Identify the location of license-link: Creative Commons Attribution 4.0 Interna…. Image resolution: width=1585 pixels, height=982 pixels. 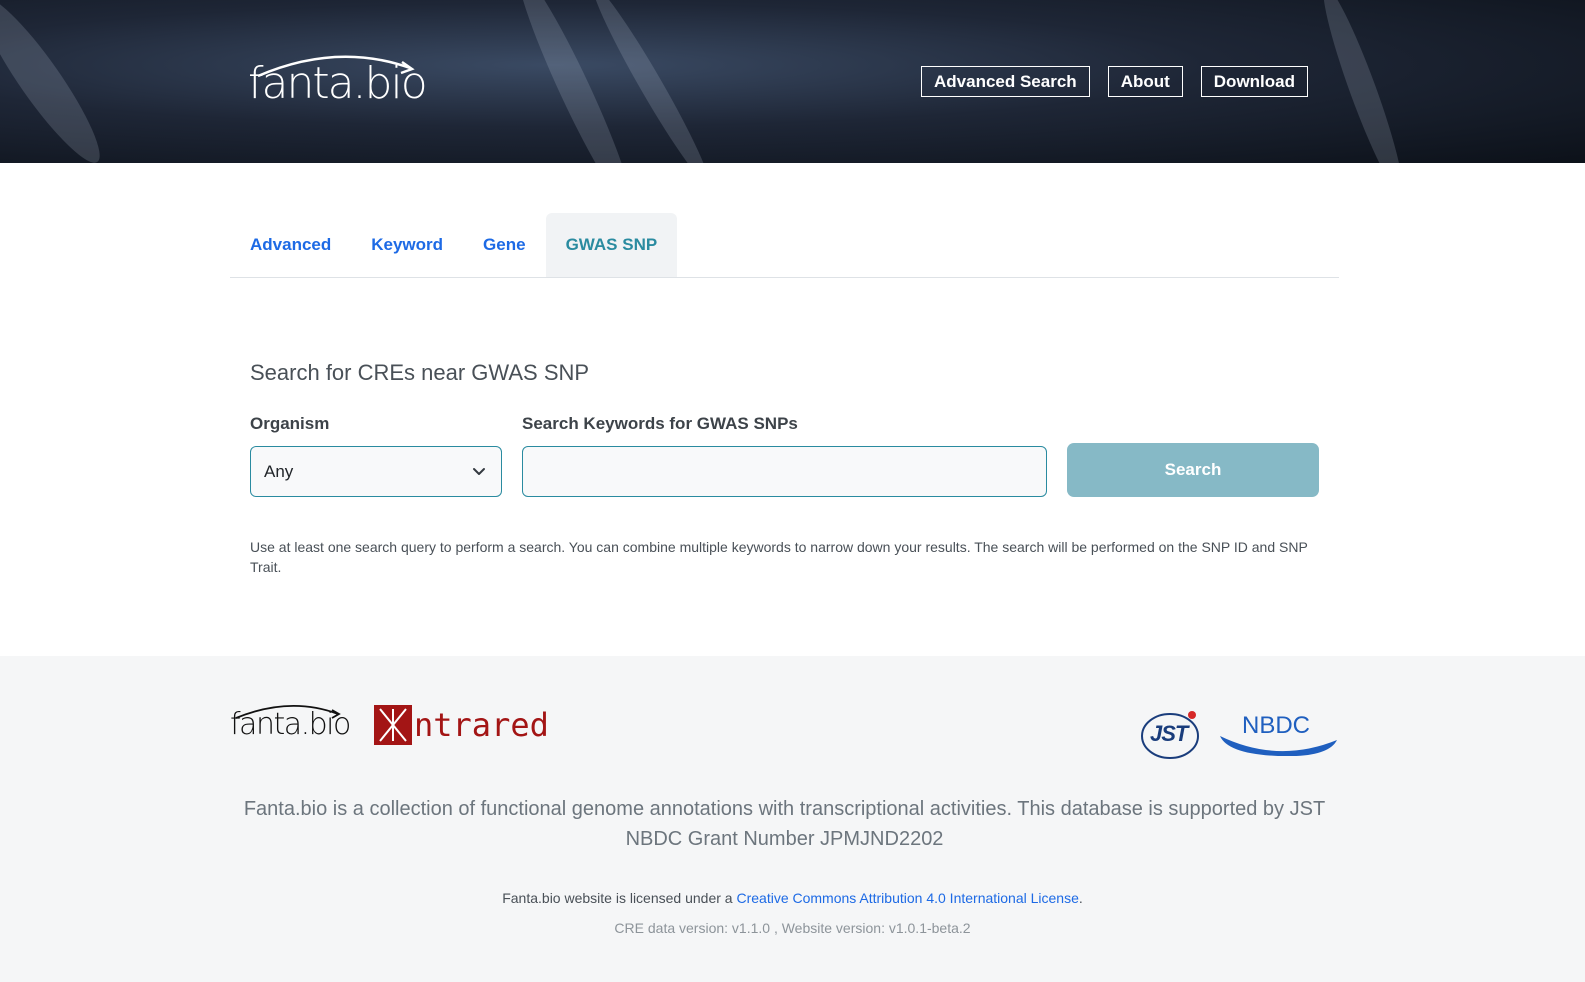
(907, 898).